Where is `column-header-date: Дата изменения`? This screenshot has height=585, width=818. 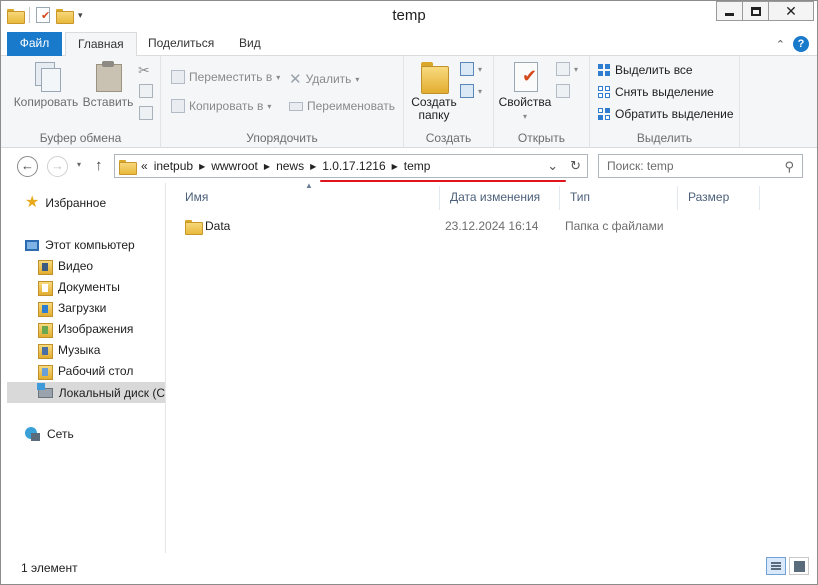 column-header-date: Дата изменения is located at coordinates (500, 198).